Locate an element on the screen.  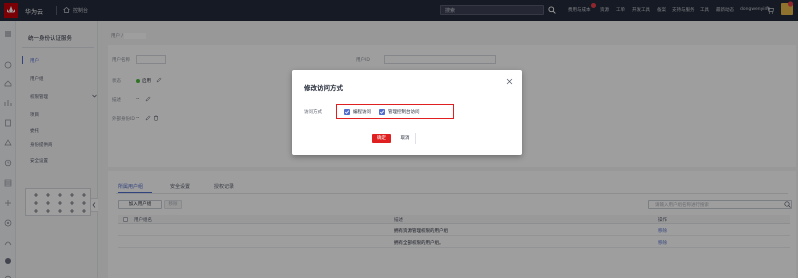
console-access-checkbox is located at coordinates (382, 112).